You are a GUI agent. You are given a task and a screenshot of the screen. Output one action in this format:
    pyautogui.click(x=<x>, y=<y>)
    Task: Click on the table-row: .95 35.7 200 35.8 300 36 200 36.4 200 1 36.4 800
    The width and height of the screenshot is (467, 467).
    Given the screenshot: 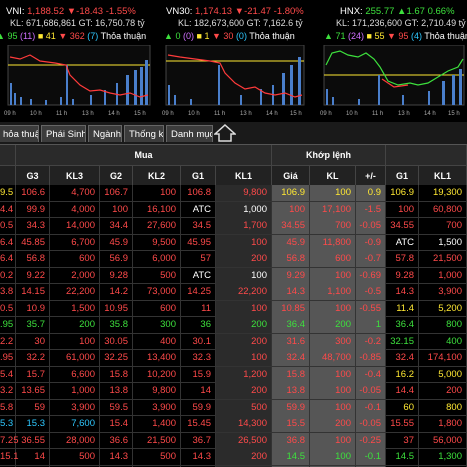 What is the action you would take?
    pyautogui.click(x=233, y=325)
    